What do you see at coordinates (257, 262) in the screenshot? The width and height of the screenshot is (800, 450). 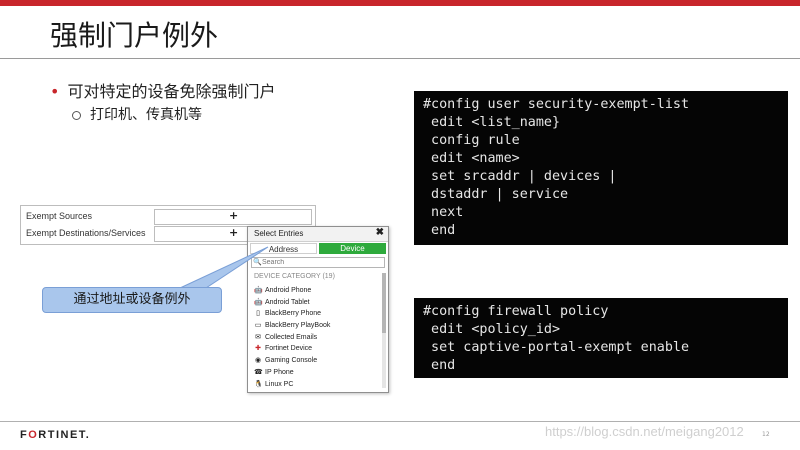 I see `search-icon: 🔍` at bounding box center [257, 262].